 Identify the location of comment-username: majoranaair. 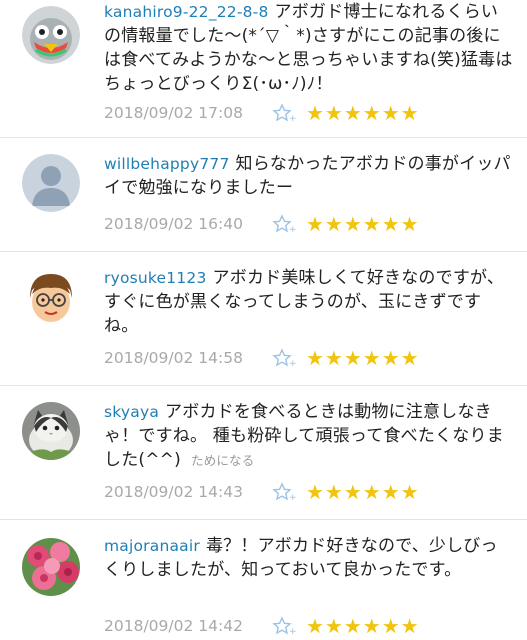
(152, 546).